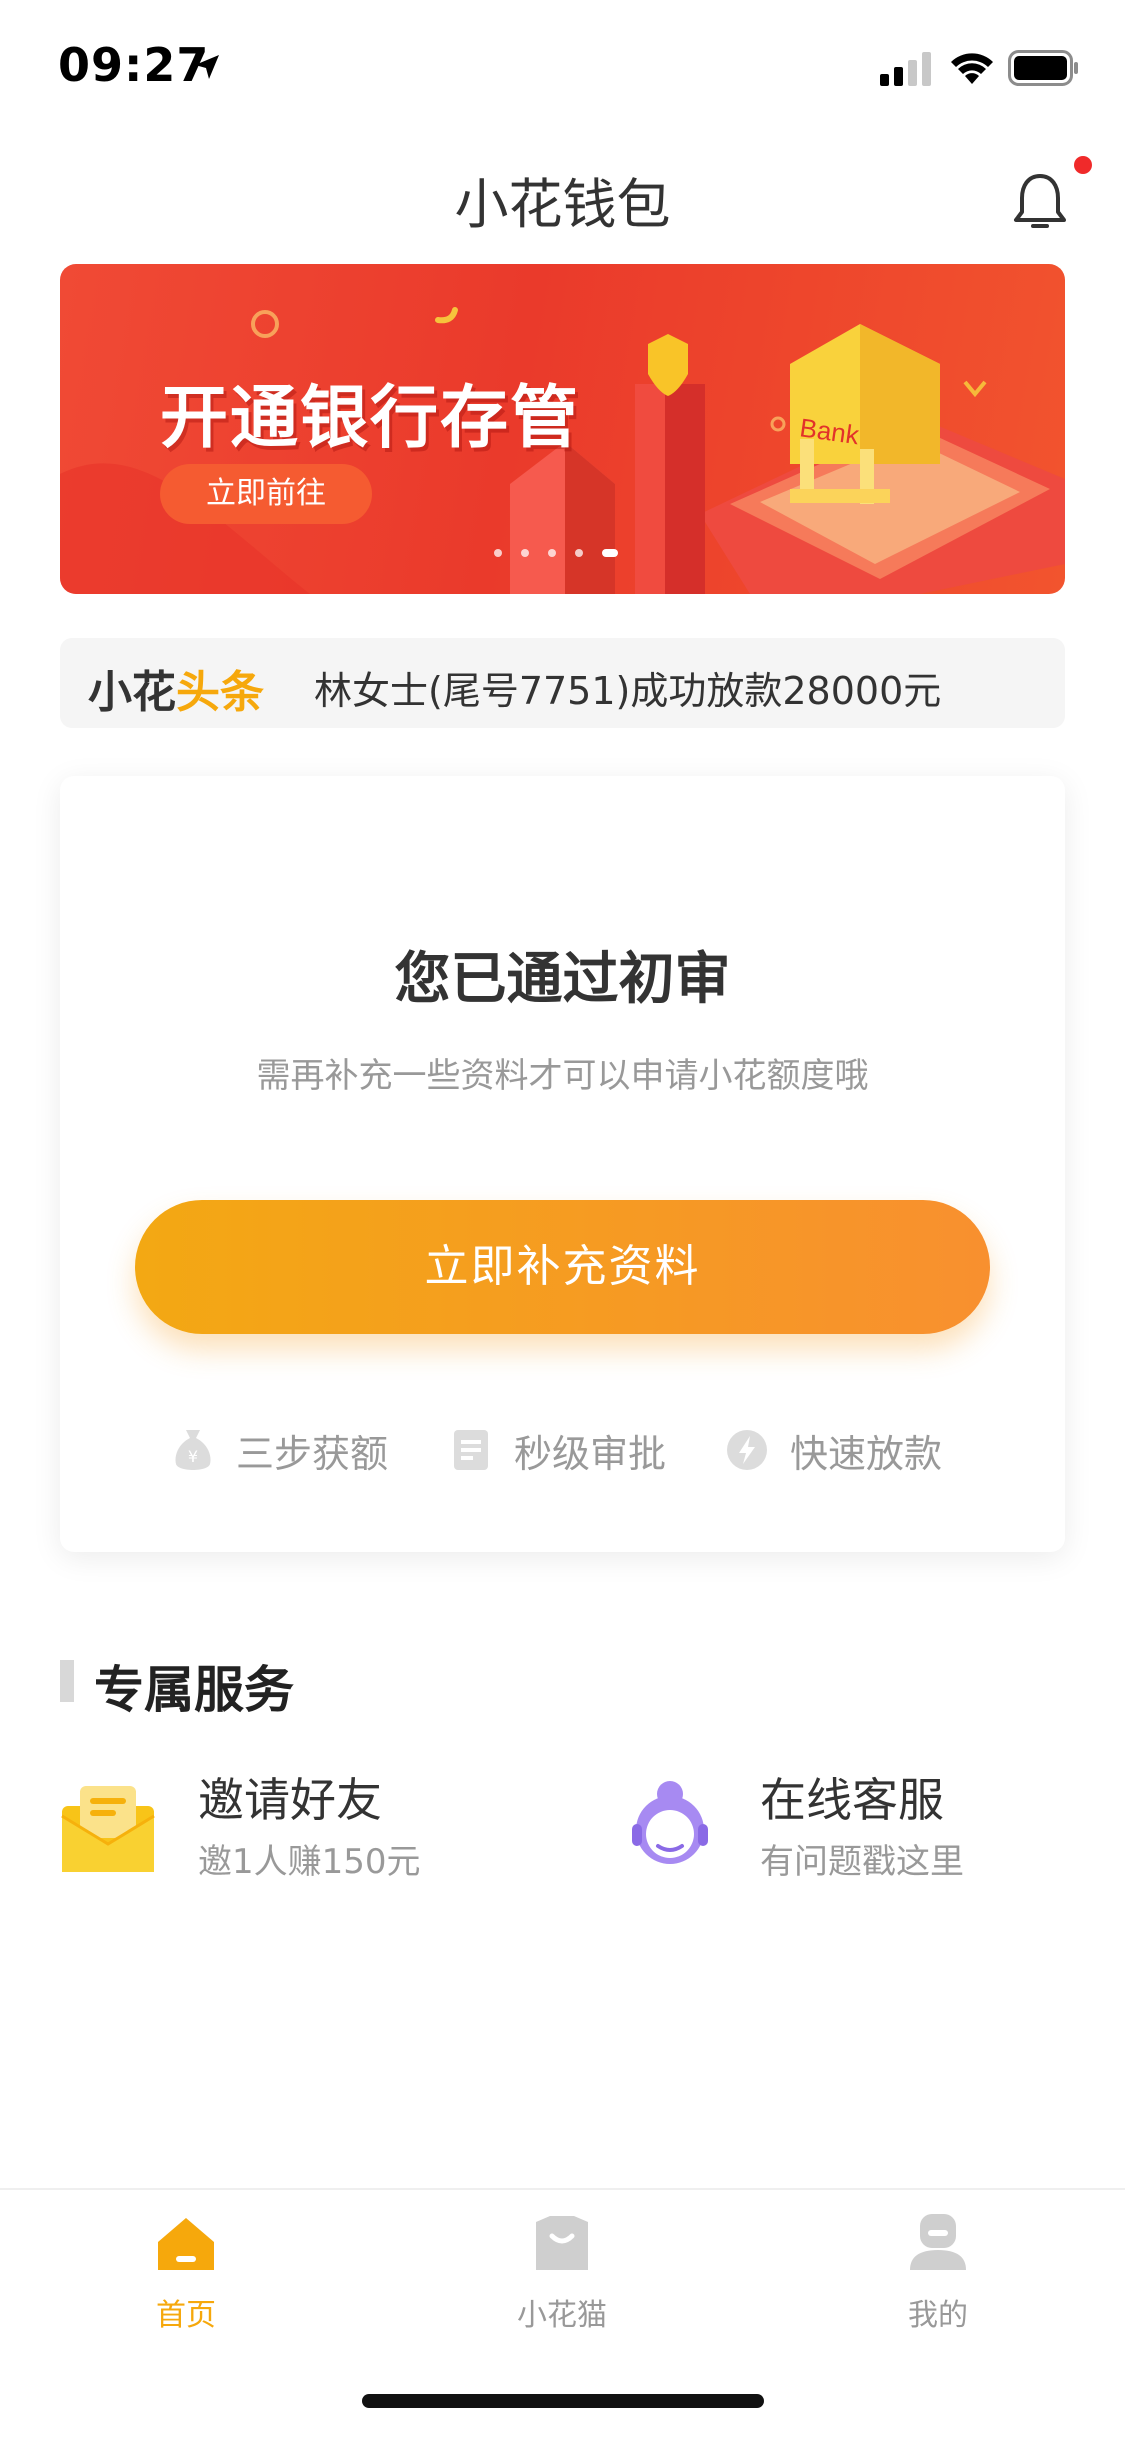  I want to click on feature-item: 秒级审批, so click(558, 1450).